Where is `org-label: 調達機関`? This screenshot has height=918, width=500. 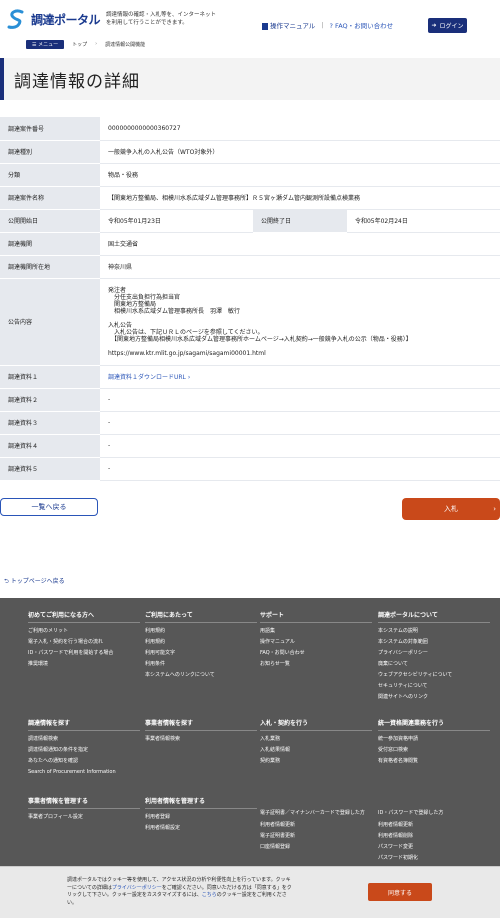
org-label: 調達機関 is located at coordinates (50, 244).